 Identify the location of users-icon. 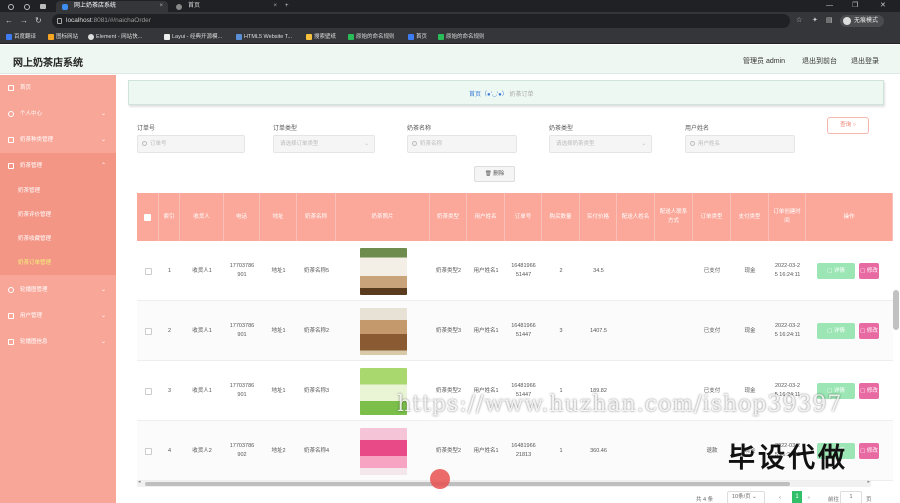
(11, 316).